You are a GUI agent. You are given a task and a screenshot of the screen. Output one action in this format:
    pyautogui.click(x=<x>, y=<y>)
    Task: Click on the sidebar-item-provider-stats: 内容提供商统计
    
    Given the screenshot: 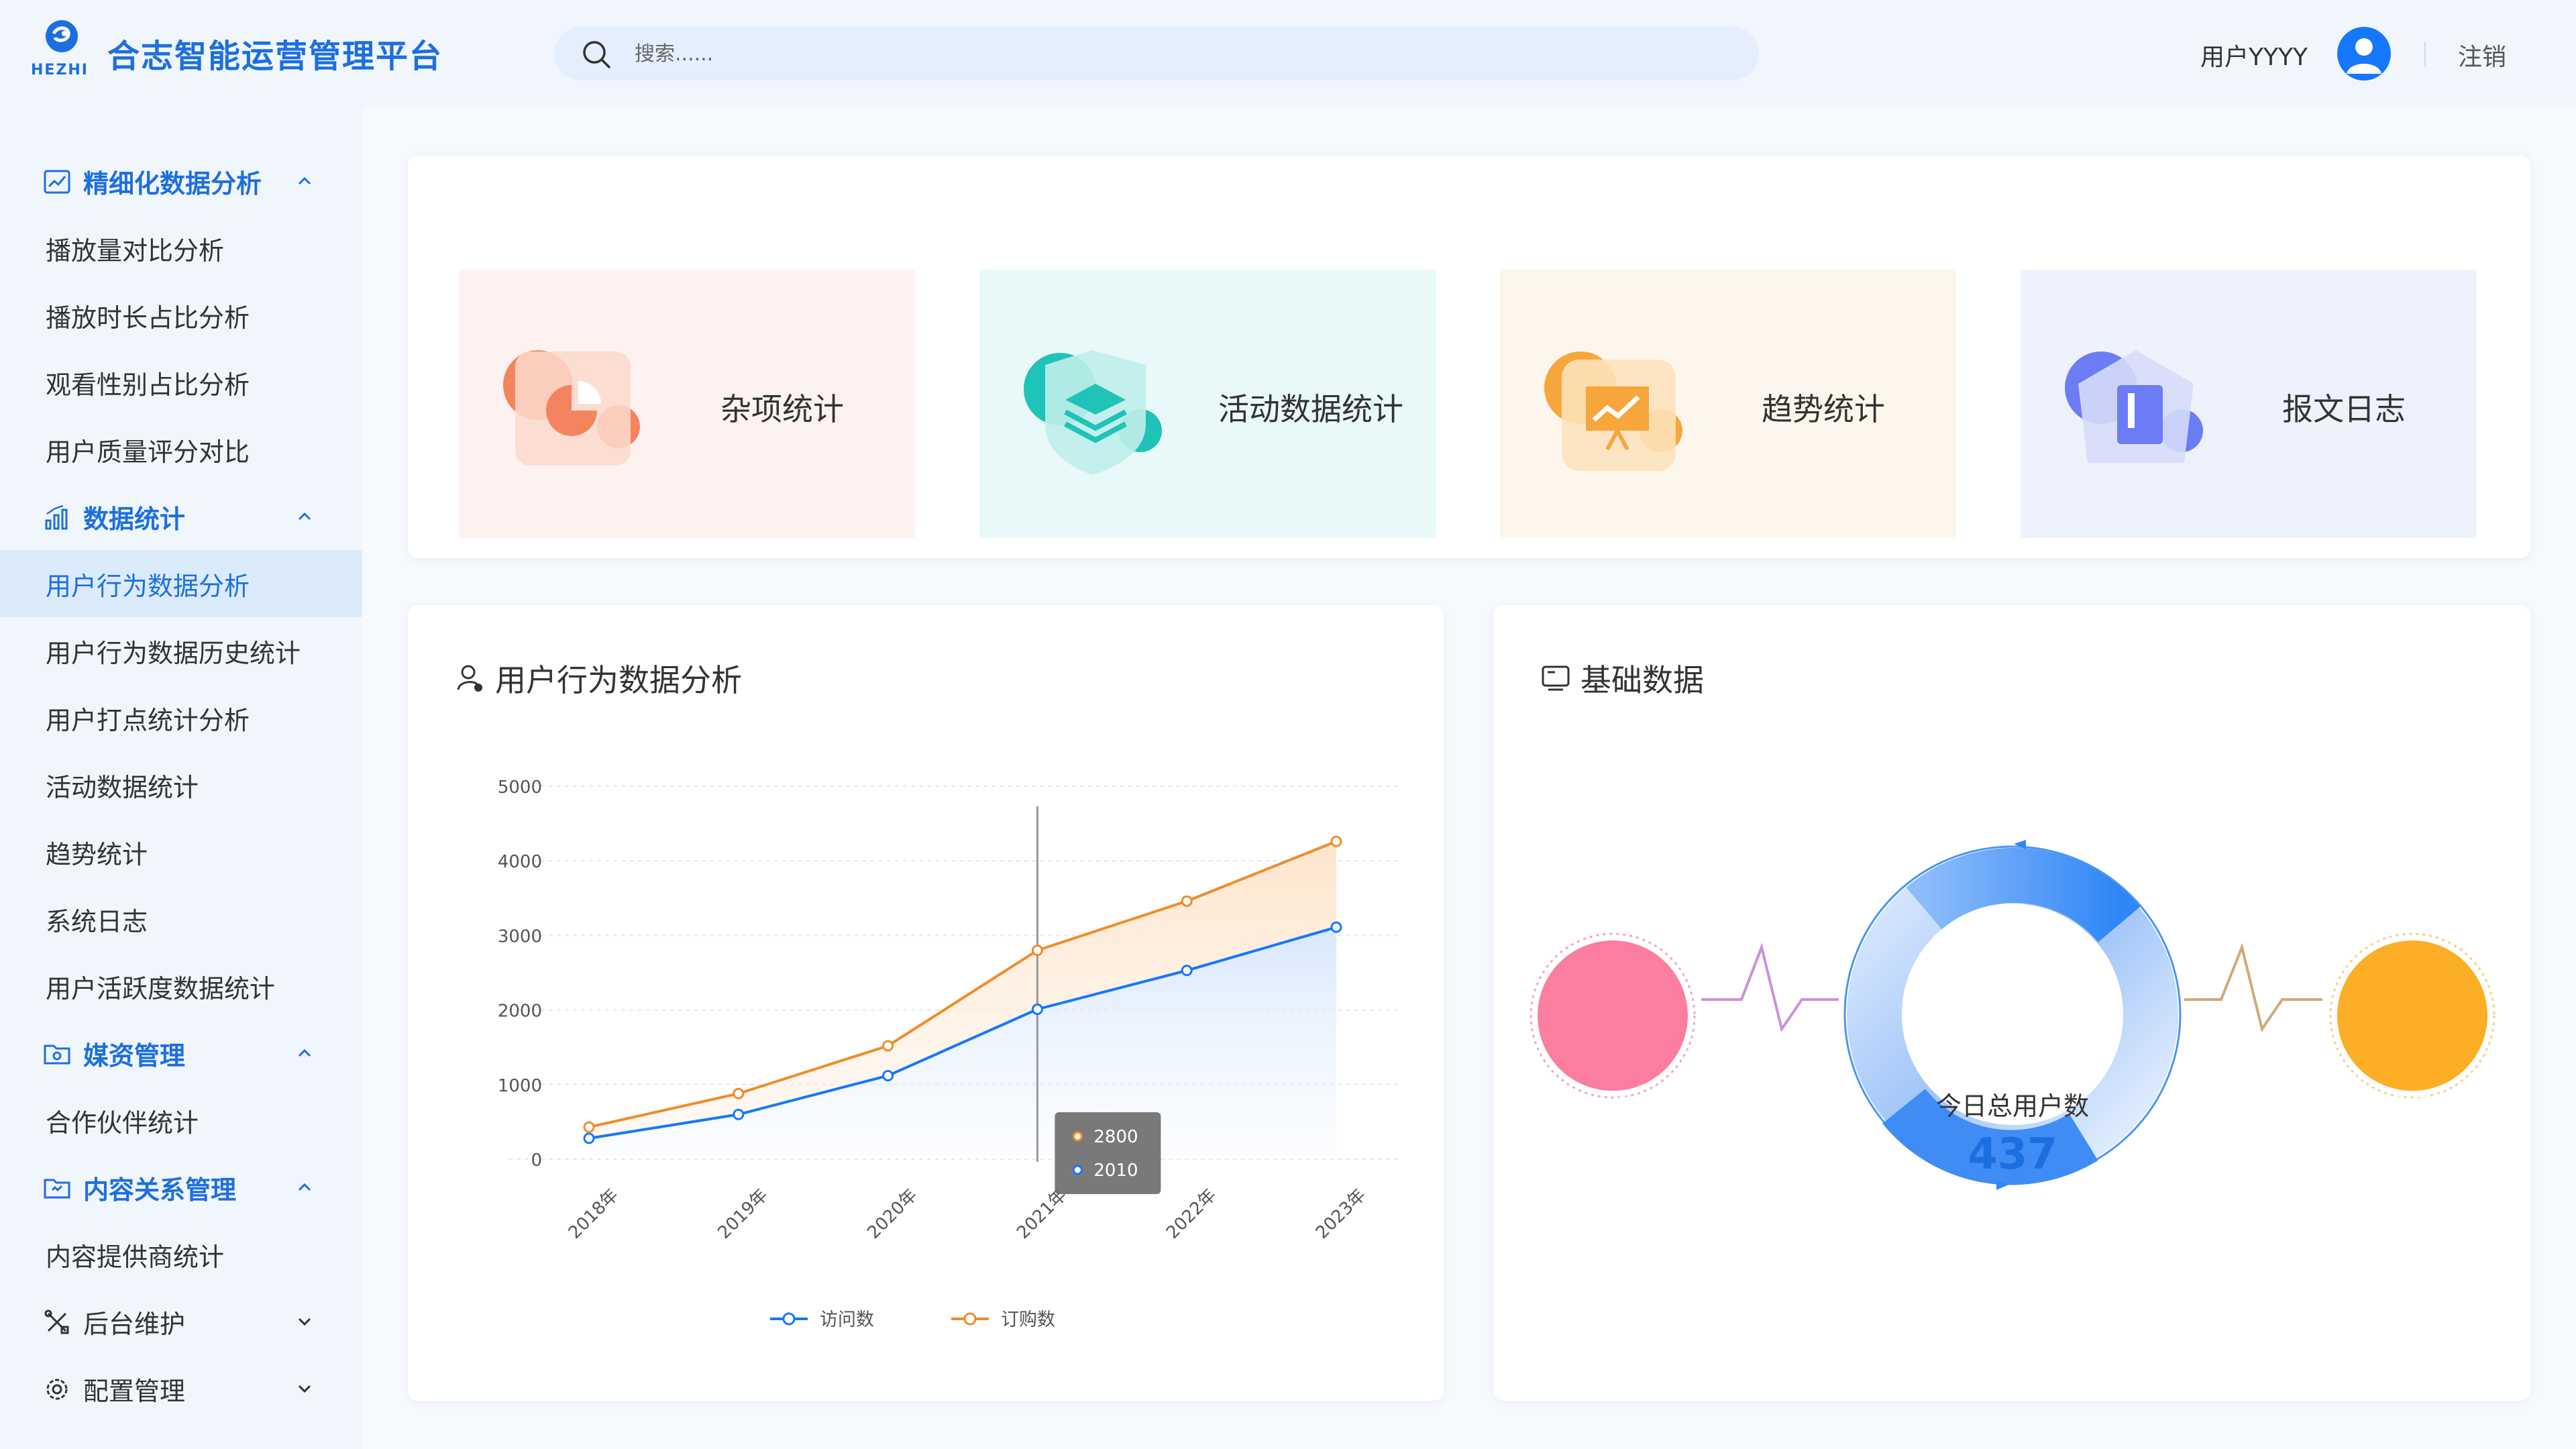 What is the action you would take?
    pyautogui.click(x=181, y=1254)
    